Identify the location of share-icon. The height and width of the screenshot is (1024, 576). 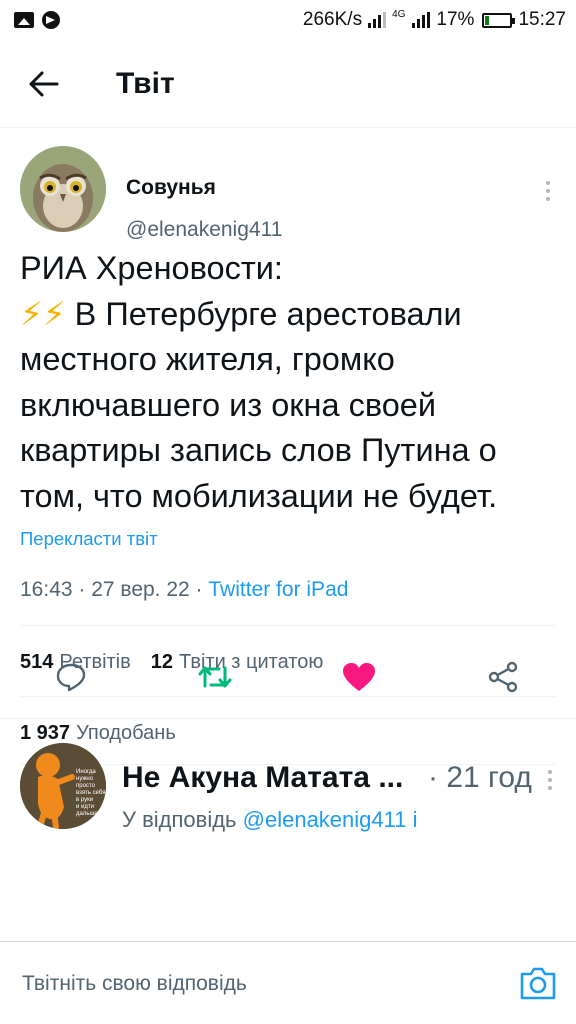
(503, 677).